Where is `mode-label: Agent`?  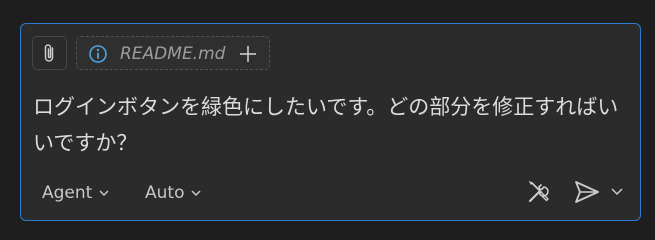 mode-label: Agent is located at coordinates (67, 193).